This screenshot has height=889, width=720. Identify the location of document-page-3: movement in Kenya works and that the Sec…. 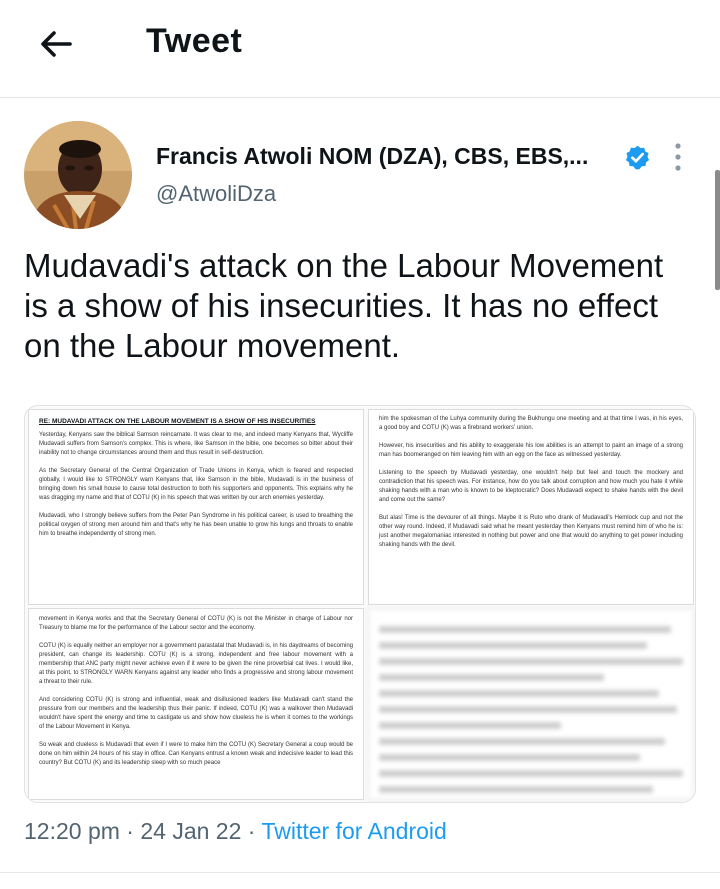
(196, 704).